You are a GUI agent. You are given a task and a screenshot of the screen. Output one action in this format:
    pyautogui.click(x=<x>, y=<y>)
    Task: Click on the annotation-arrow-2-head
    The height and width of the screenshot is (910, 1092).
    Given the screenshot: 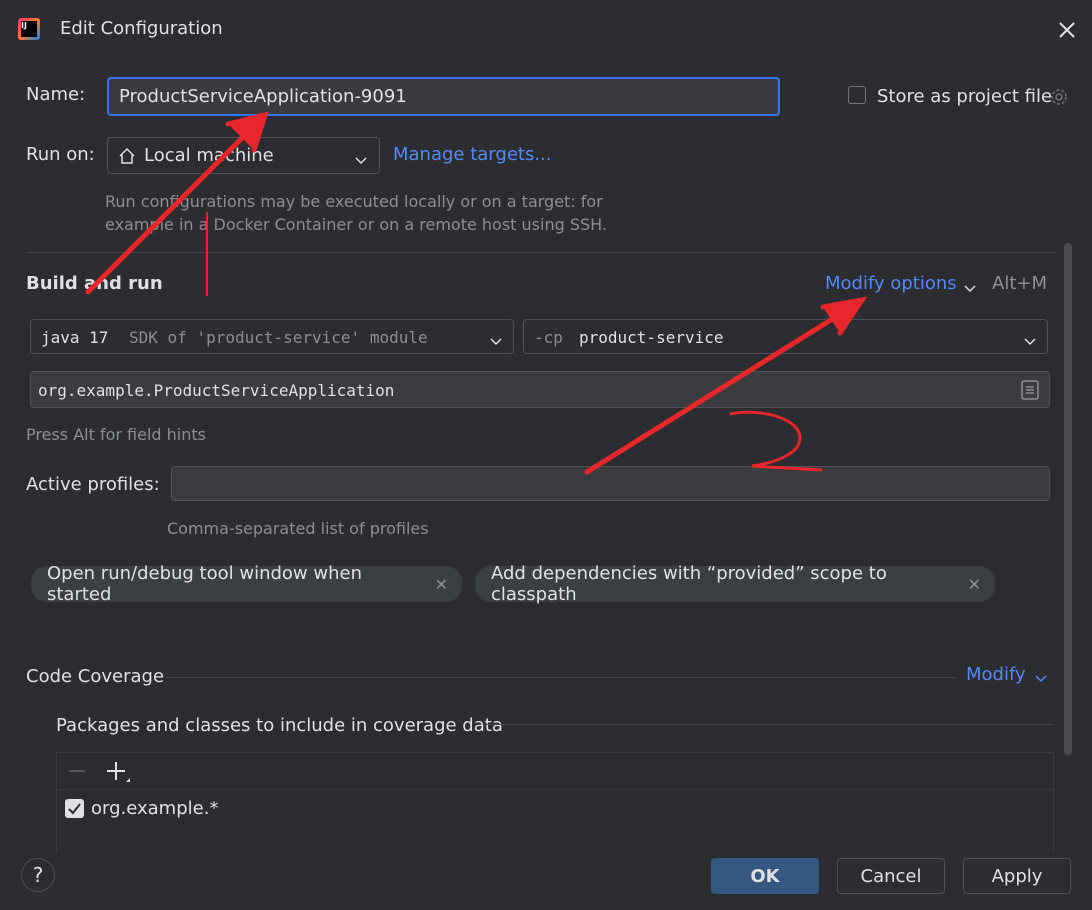 What is the action you would take?
    pyautogui.click(x=844, y=316)
    